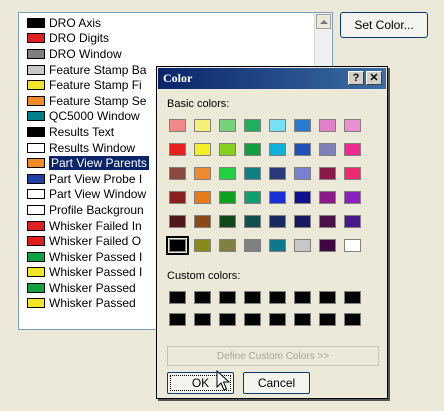 The width and height of the screenshot is (444, 411). I want to click on list-item: DRO Axis, so click(167, 23).